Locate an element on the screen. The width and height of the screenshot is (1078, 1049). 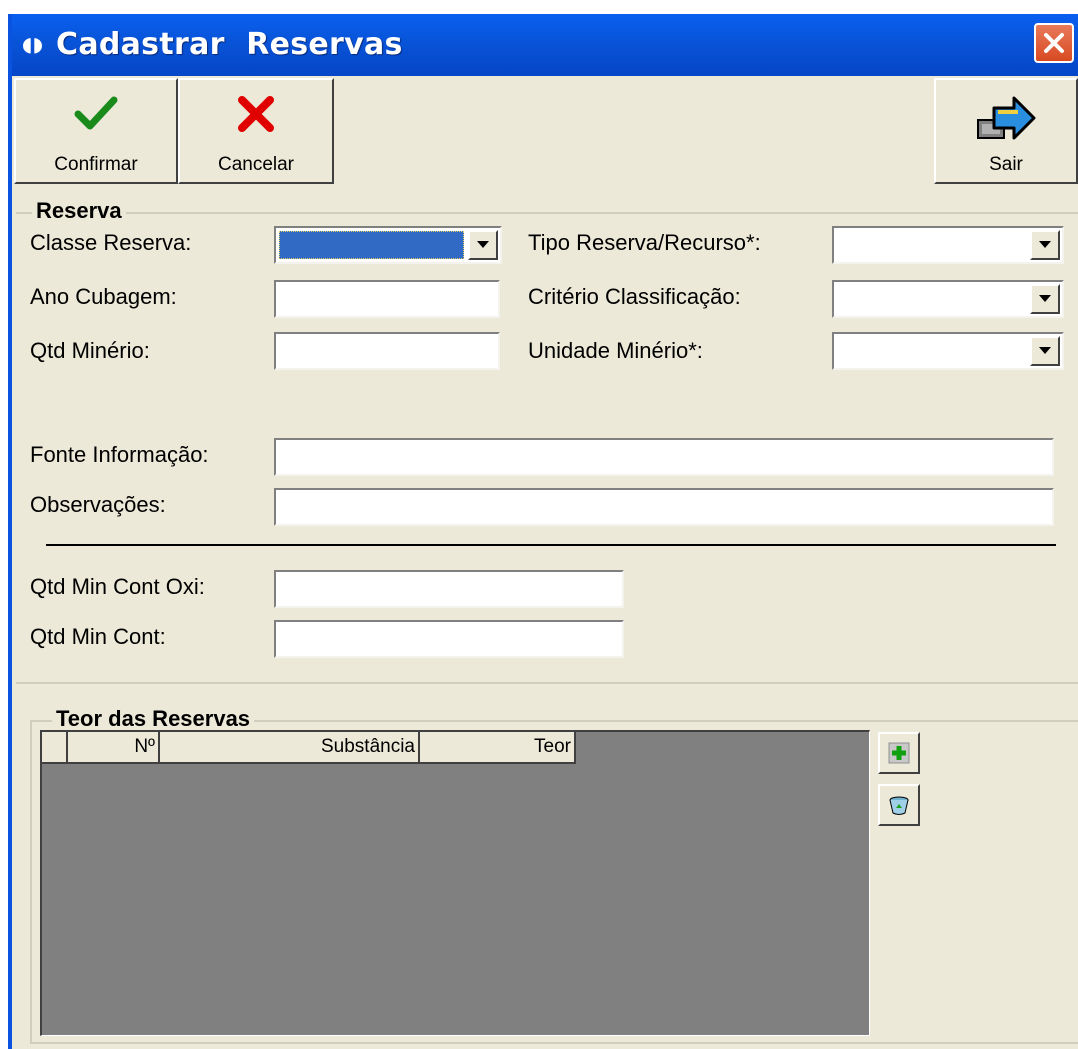
cancel-label: Cancelar is located at coordinates (256, 164).